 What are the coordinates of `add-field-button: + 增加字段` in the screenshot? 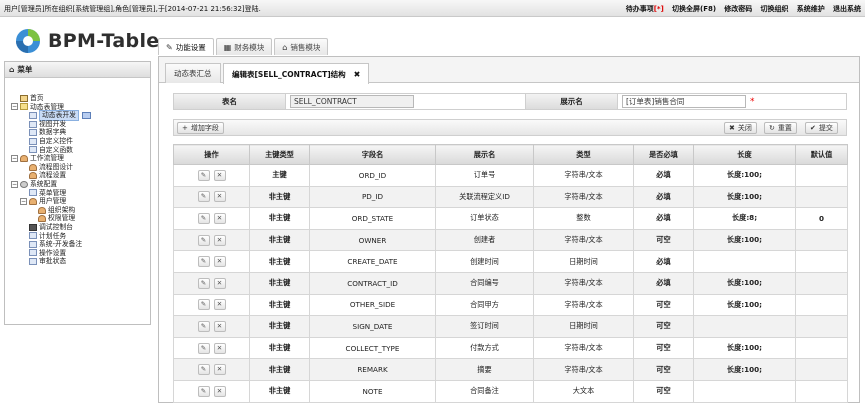 It's located at (200, 128).